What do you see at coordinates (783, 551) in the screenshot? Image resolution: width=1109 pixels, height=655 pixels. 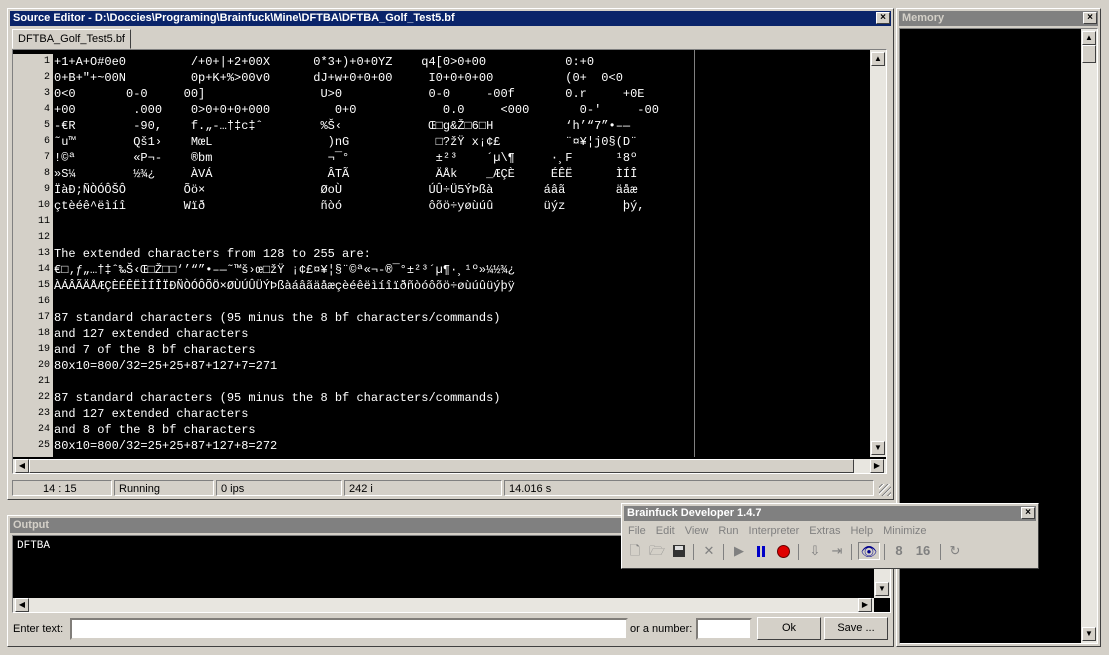 I see `record-icon` at bounding box center [783, 551].